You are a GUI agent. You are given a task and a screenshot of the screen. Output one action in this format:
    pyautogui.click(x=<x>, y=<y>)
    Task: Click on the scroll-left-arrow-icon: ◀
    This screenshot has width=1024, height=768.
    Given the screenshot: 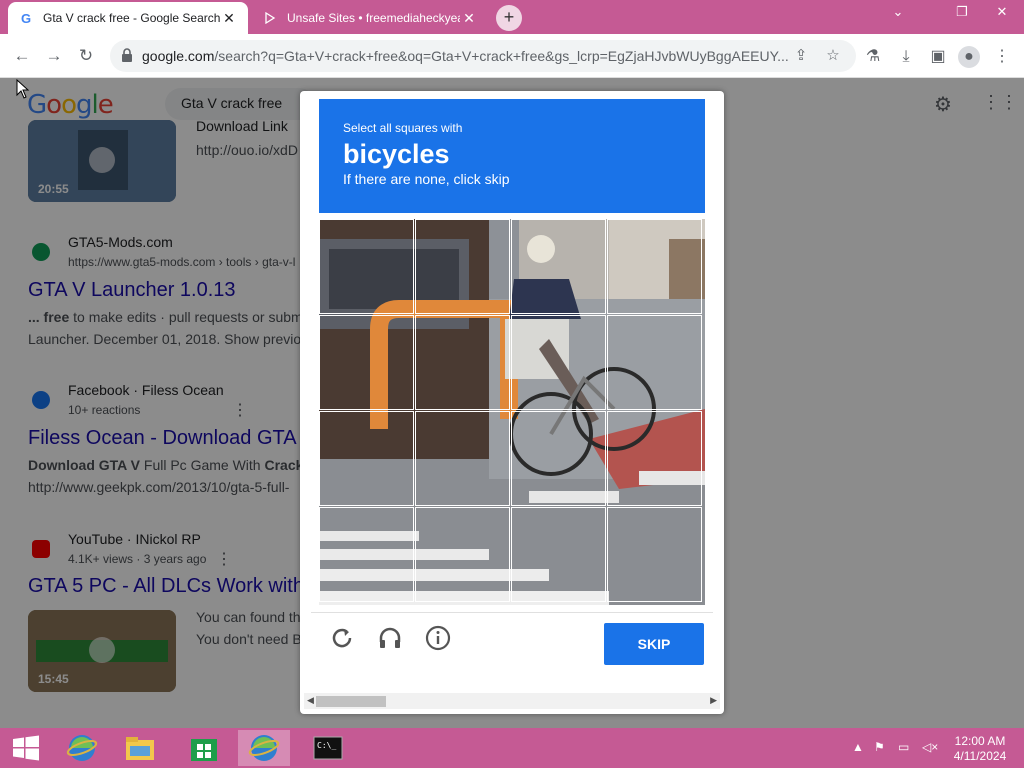 What is the action you would take?
    pyautogui.click(x=310, y=700)
    